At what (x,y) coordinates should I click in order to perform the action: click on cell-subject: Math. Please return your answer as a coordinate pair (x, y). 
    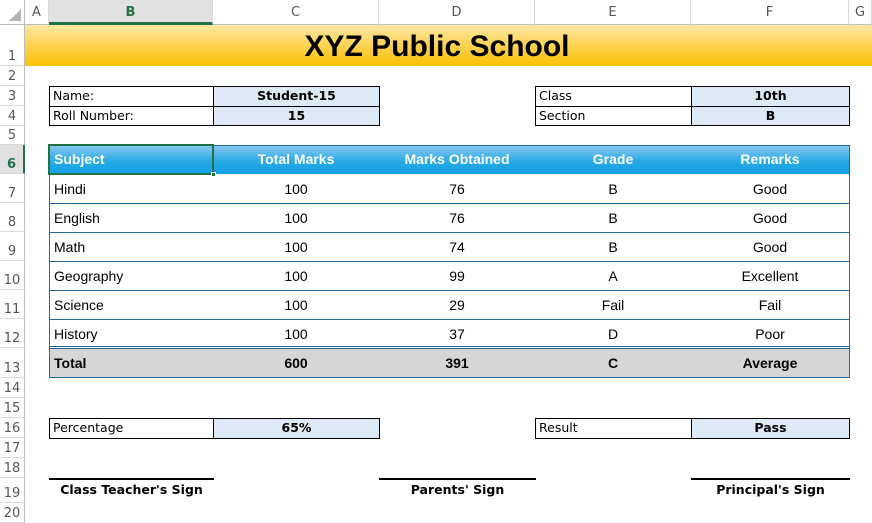
    Looking at the image, I should click on (131, 247).